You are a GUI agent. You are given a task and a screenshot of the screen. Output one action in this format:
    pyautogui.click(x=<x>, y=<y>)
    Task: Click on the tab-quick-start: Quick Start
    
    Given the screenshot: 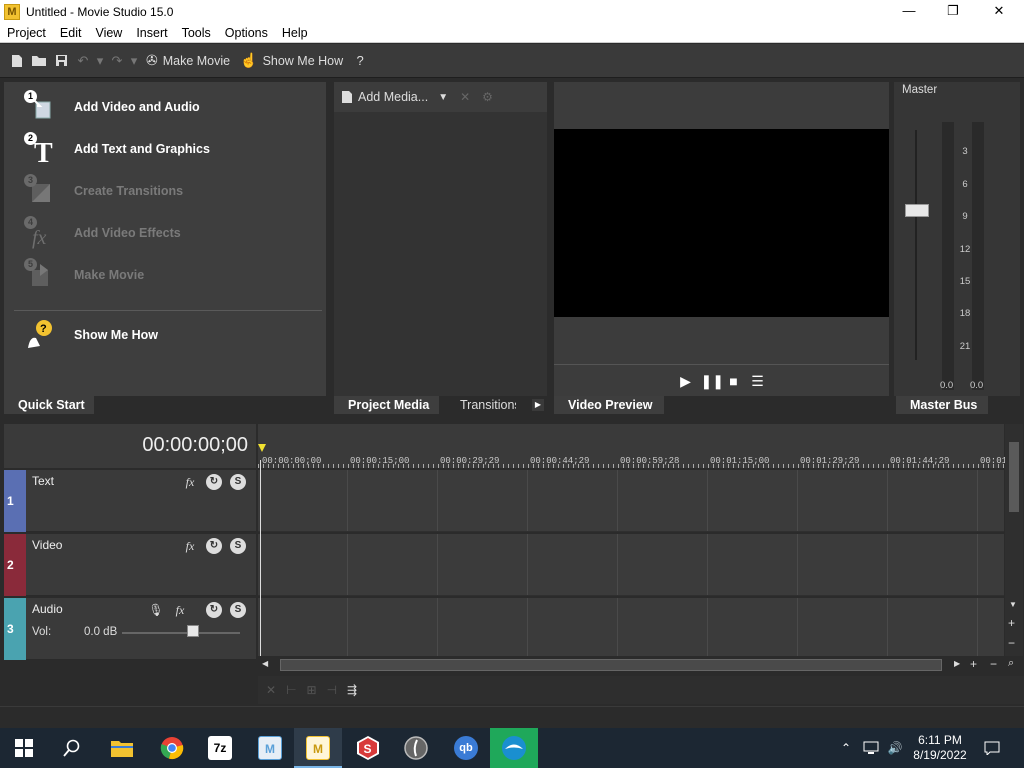 What is the action you would take?
    pyautogui.click(x=49, y=405)
    